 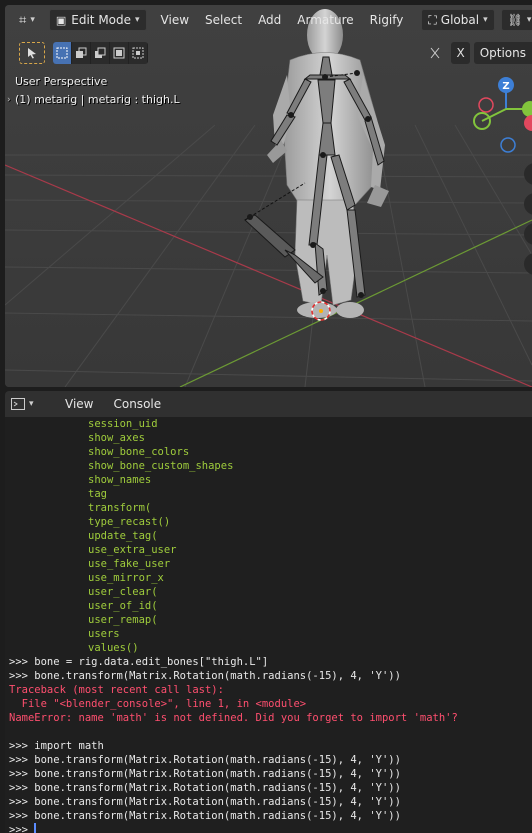 I want to click on viewport-nav-buttons, so click(x=528, y=223).